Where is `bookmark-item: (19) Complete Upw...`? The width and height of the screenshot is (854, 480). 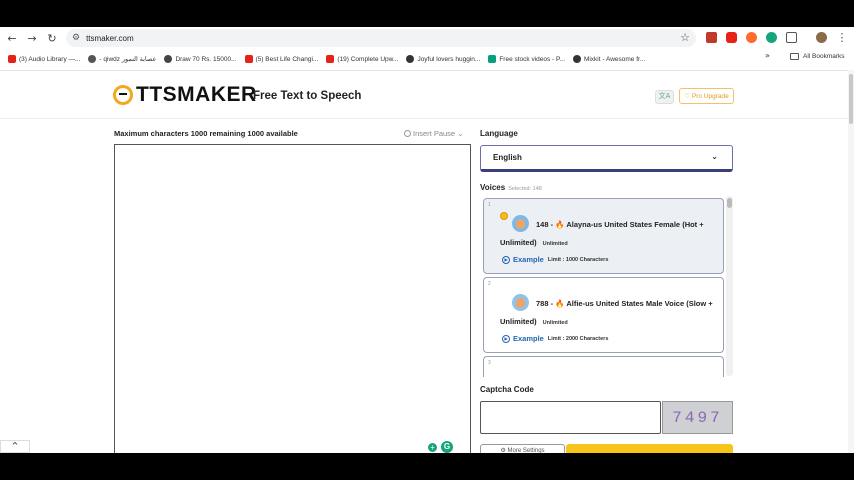
bookmark-item: (19) Complete Upw... is located at coordinates (362, 59).